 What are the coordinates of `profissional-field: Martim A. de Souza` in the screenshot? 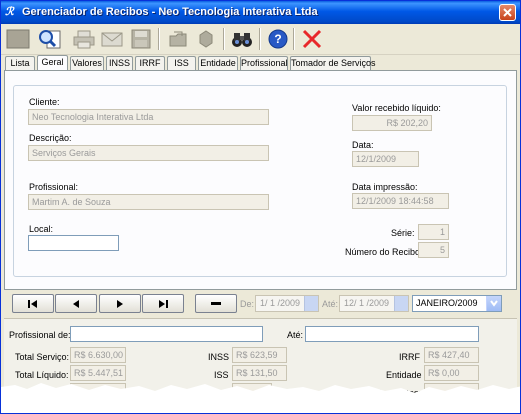 It's located at (148, 202).